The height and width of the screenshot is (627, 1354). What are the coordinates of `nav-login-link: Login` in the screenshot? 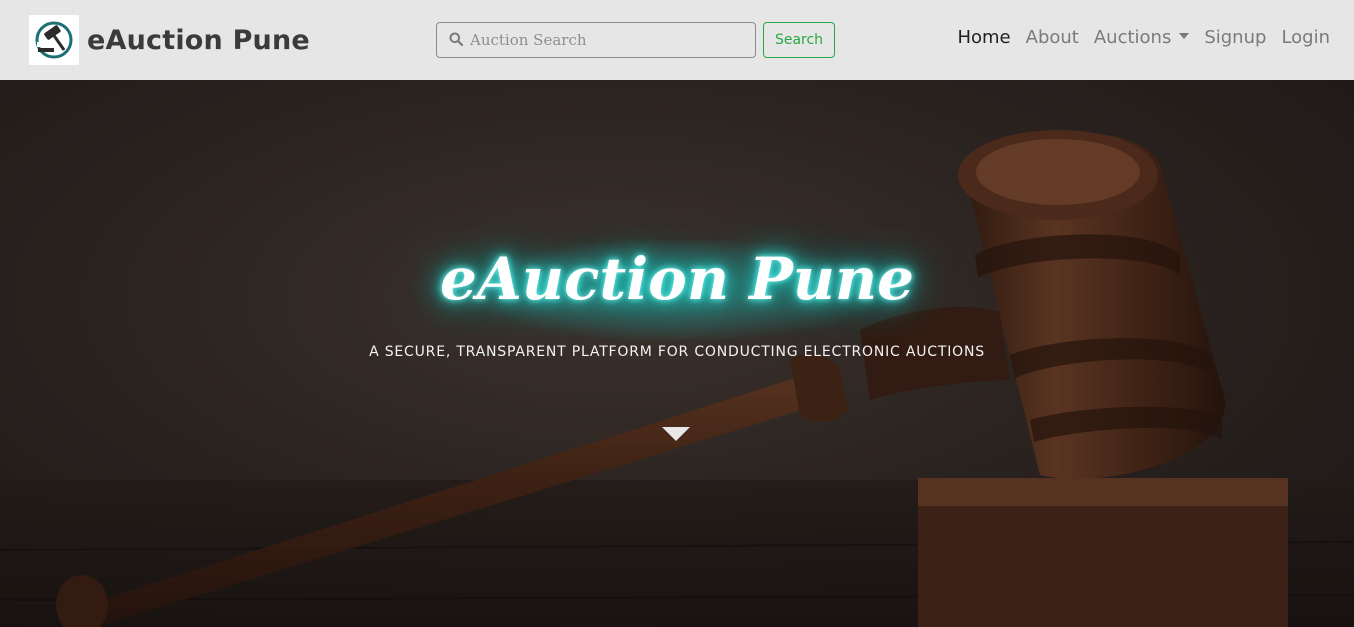 It's located at (1305, 37).